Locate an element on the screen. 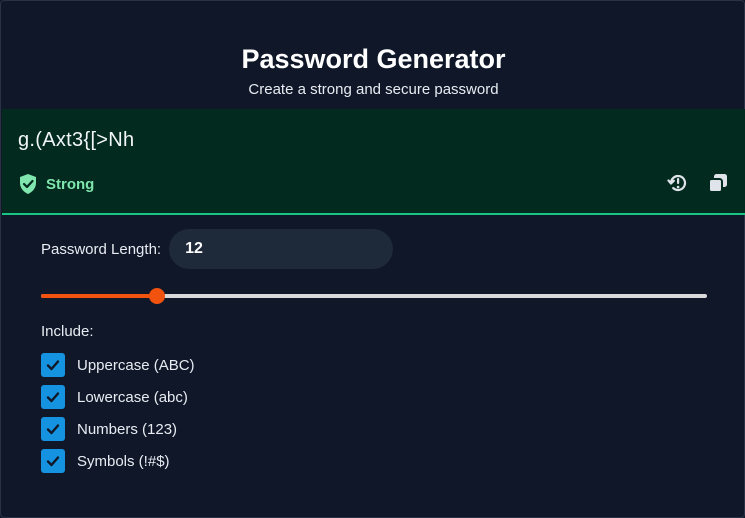  slider-fill is located at coordinates (99, 296).